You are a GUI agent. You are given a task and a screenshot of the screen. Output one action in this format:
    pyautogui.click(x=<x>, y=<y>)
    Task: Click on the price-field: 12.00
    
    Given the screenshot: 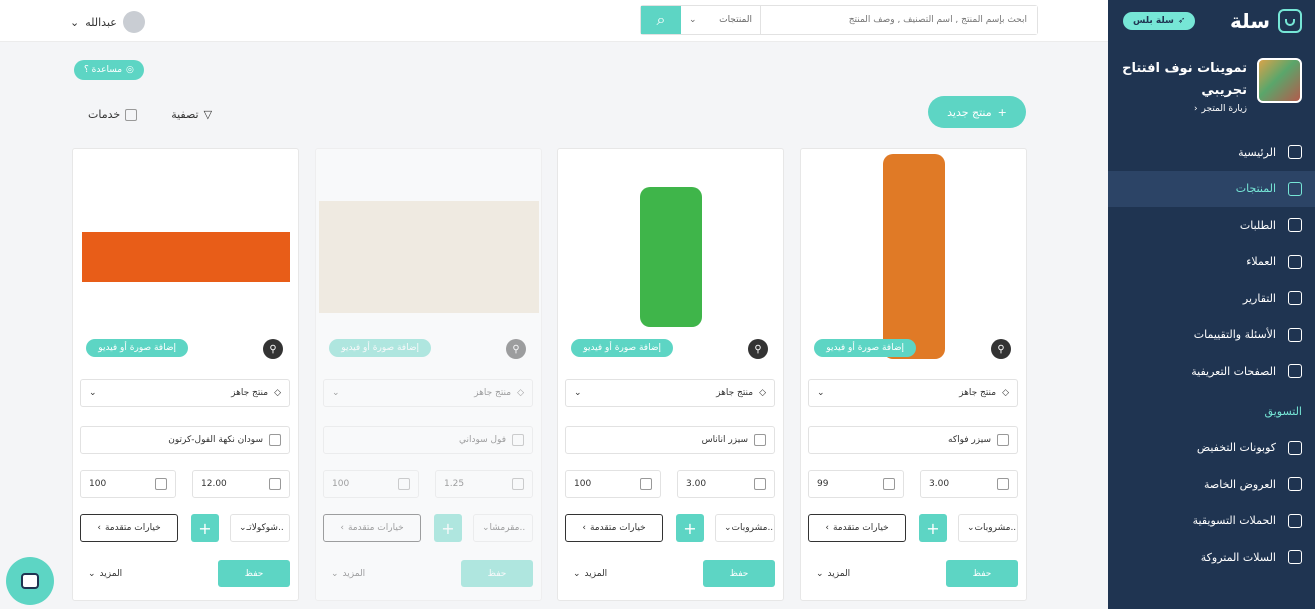 What is the action you would take?
    pyautogui.click(x=241, y=484)
    